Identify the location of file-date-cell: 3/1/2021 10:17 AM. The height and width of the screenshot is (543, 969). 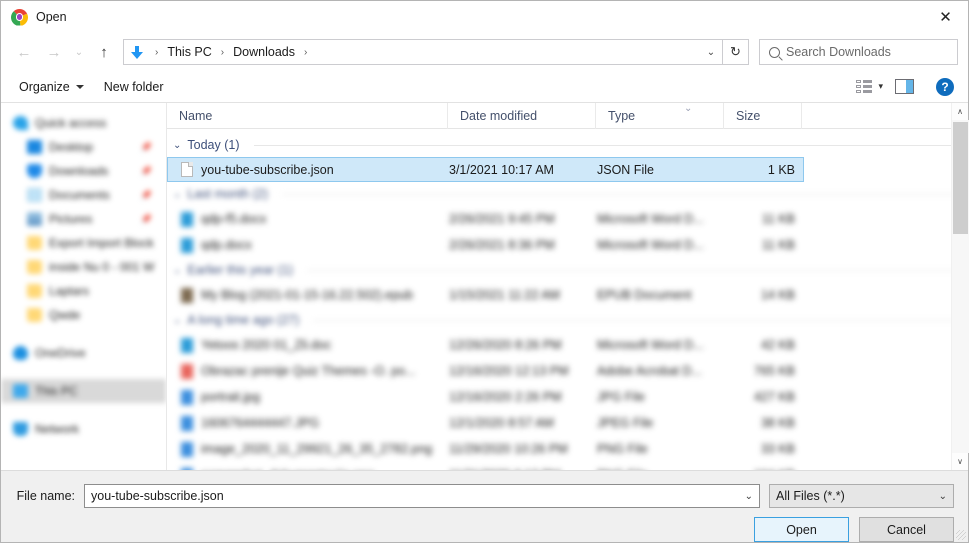
(501, 169).